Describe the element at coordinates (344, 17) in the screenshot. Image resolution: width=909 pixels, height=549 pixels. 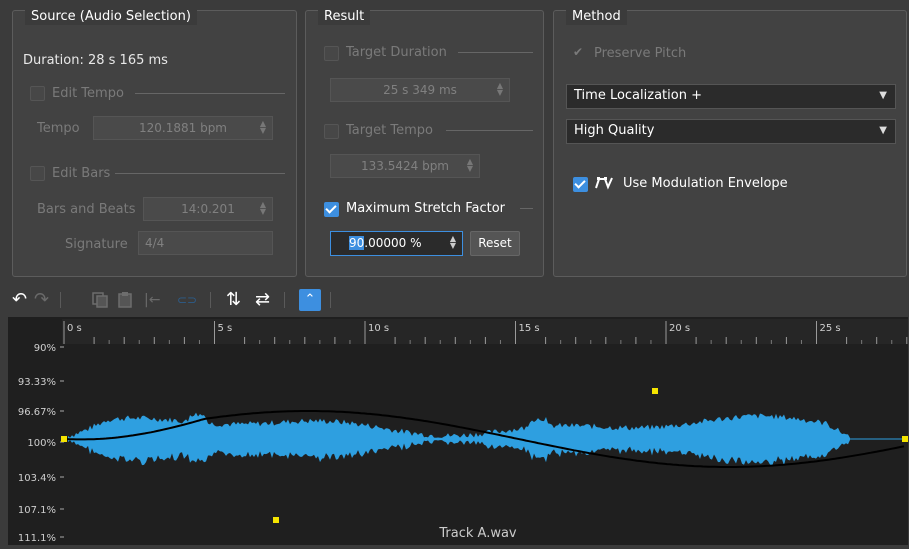
I see `result-panel-title: Result` at that location.